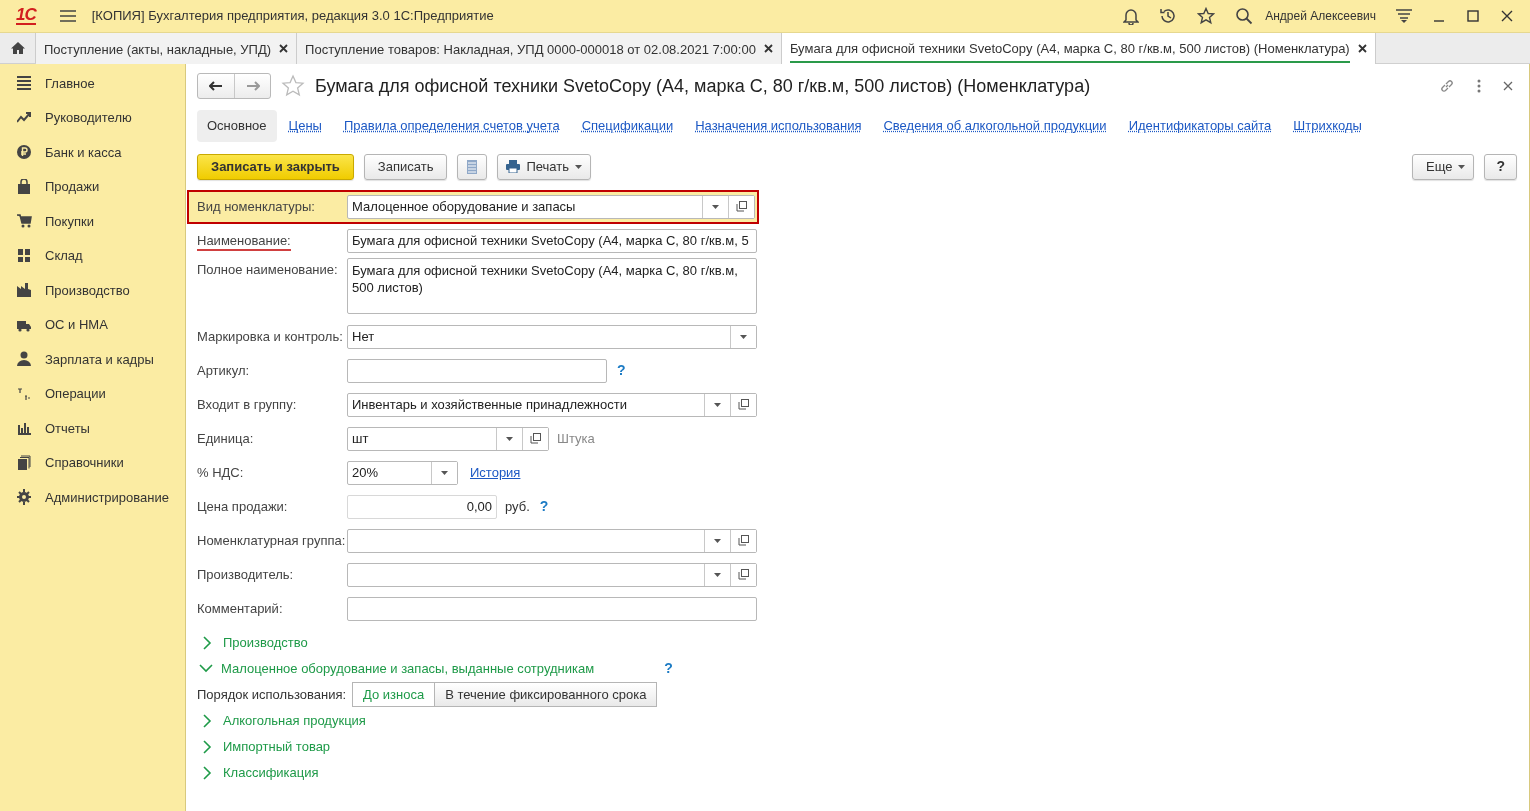 The image size is (1530, 811). What do you see at coordinates (546, 694) in the screenshot?
I see `option-button: В течение фиксированного срока` at bounding box center [546, 694].